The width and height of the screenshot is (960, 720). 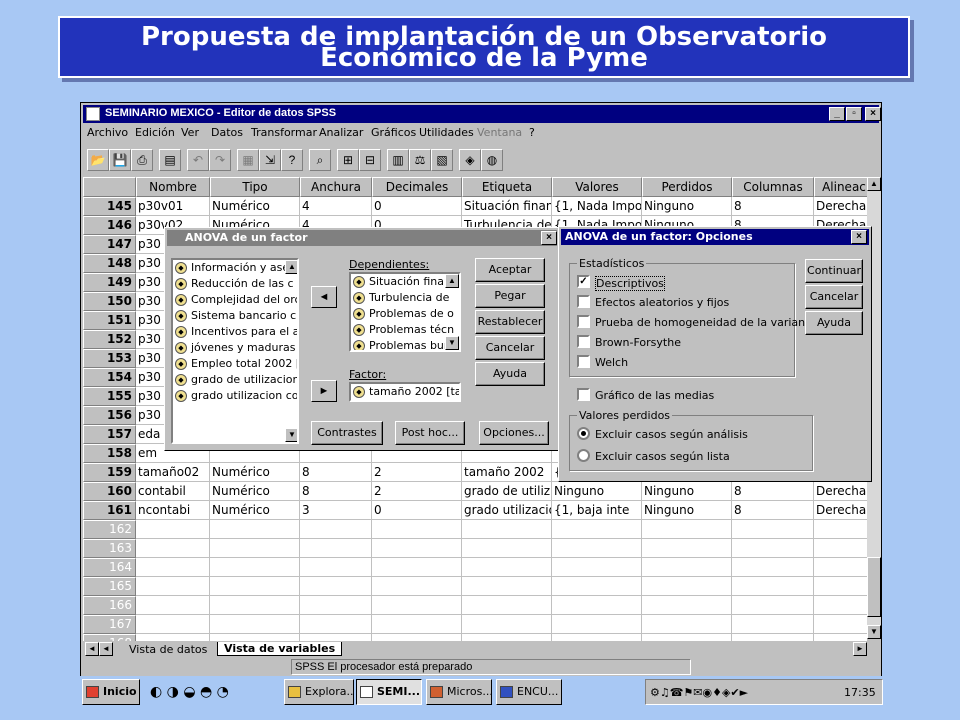 I want to click on dialog-recall-icon: ▤, so click(x=170, y=160).